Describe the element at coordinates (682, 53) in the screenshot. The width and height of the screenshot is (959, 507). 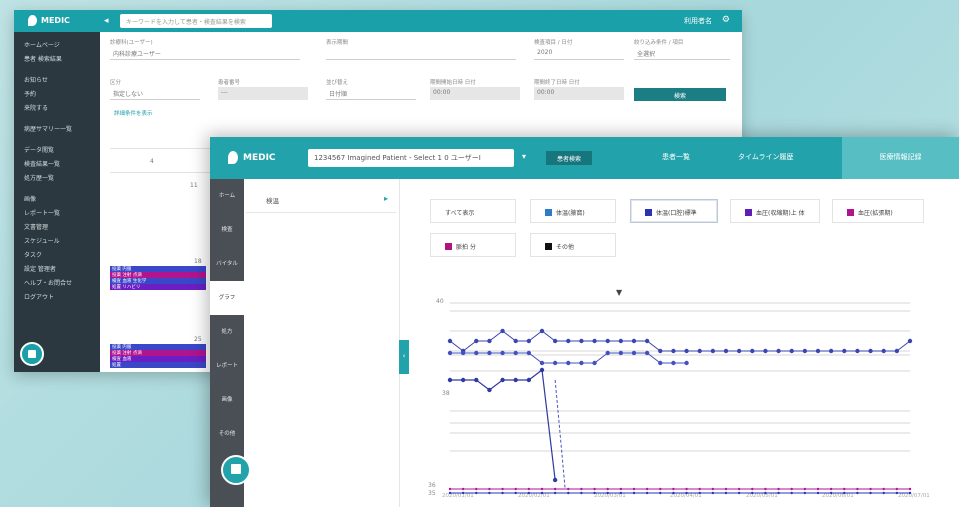
I see `field-input: 全選択` at that location.